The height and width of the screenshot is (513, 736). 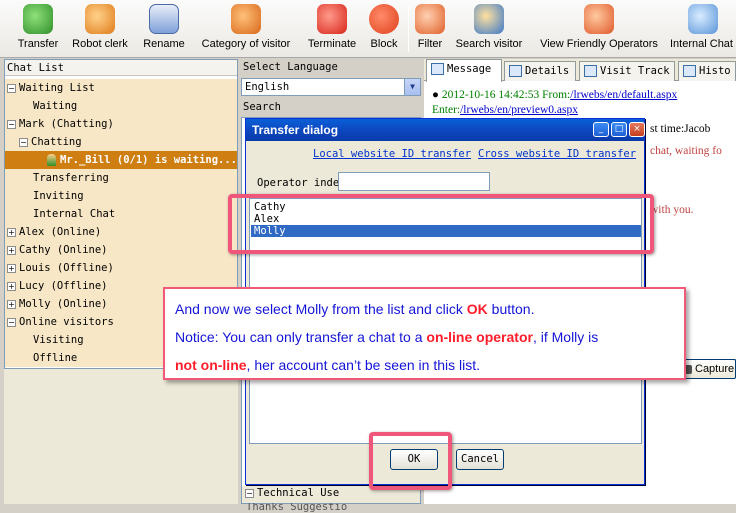 What do you see at coordinates (100, 19) in the screenshot?
I see `robot-icon` at bounding box center [100, 19].